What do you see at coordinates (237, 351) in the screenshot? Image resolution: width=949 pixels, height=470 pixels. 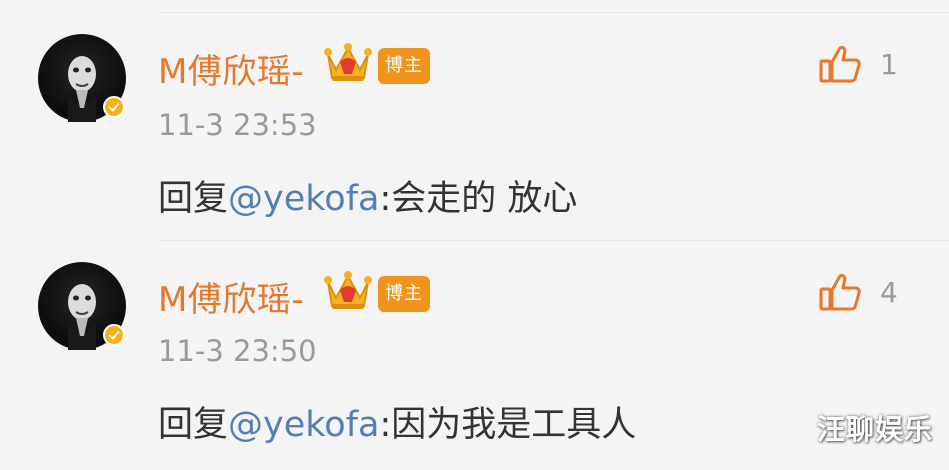 I see `comment-timestamp: 11-3 23:50` at bounding box center [237, 351].